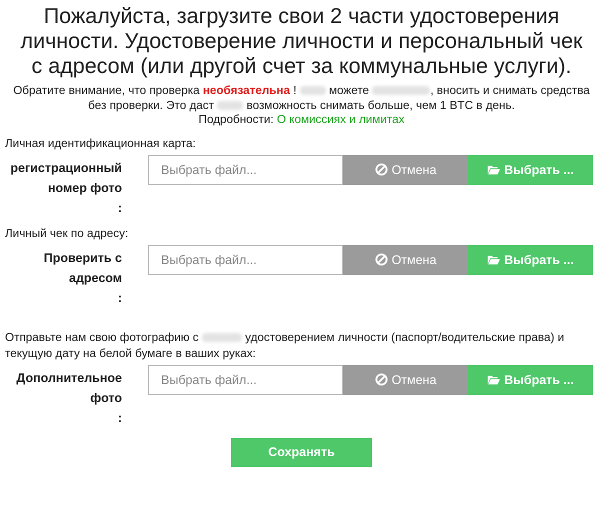 The height and width of the screenshot is (515, 603). Describe the element at coordinates (340, 119) in the screenshot. I see `details-link: О комиссиях и лимитах` at that location.